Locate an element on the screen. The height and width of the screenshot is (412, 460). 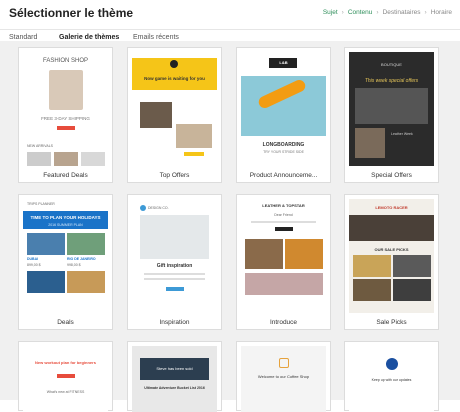
theme-card-inspiration: DESIGN CO. Gift inspiration Inspiration is located at coordinates (174, 262).